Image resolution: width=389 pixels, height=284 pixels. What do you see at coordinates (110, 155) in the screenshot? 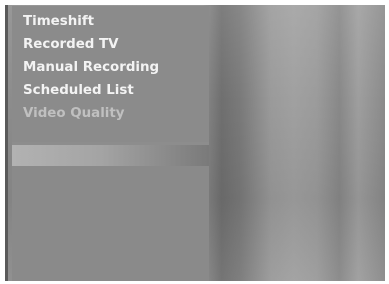
I see `selection-highlight-bar` at bounding box center [110, 155].